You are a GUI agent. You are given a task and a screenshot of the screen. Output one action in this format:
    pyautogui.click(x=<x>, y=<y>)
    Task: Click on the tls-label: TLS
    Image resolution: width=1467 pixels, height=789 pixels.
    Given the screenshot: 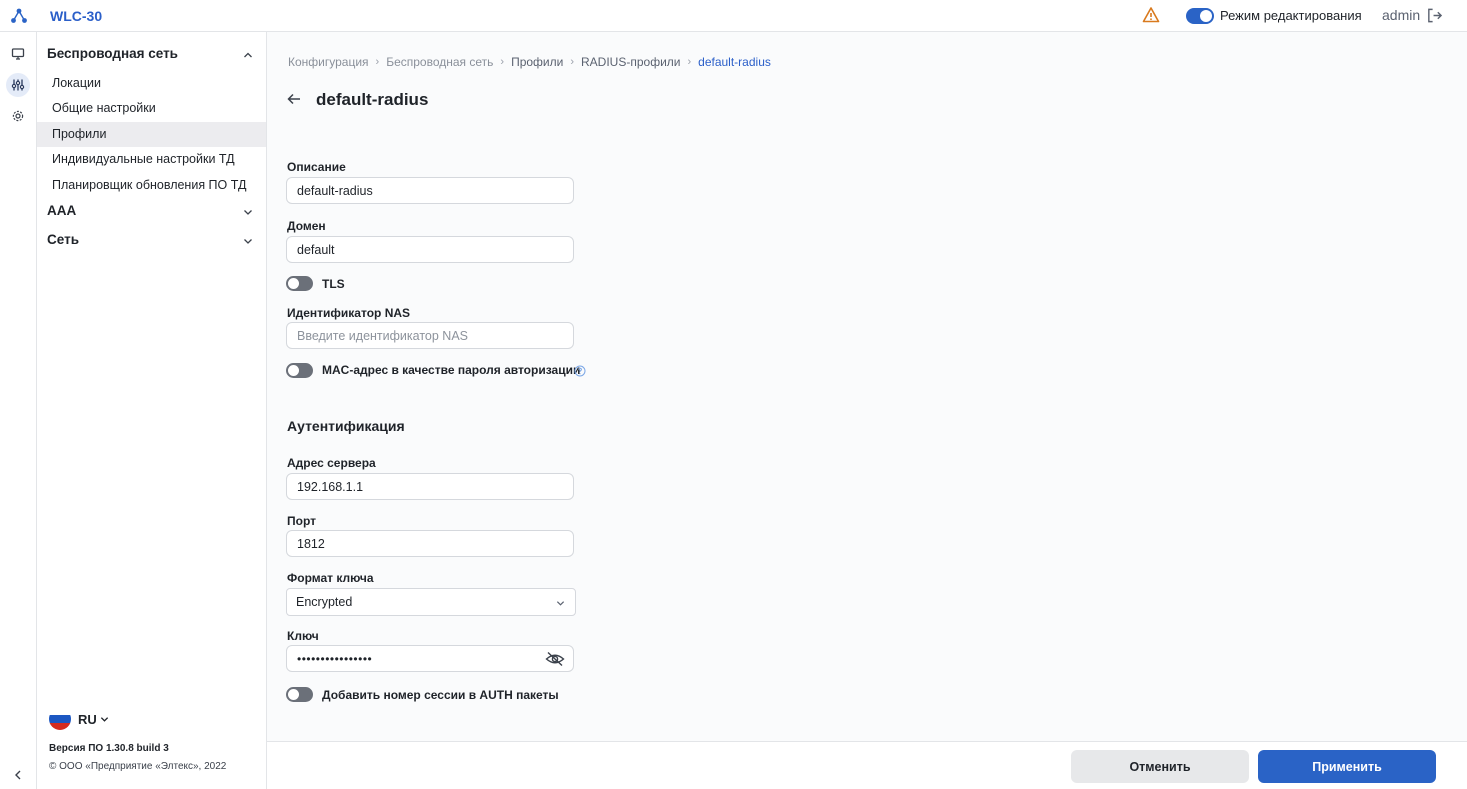 What is the action you would take?
    pyautogui.click(x=333, y=284)
    